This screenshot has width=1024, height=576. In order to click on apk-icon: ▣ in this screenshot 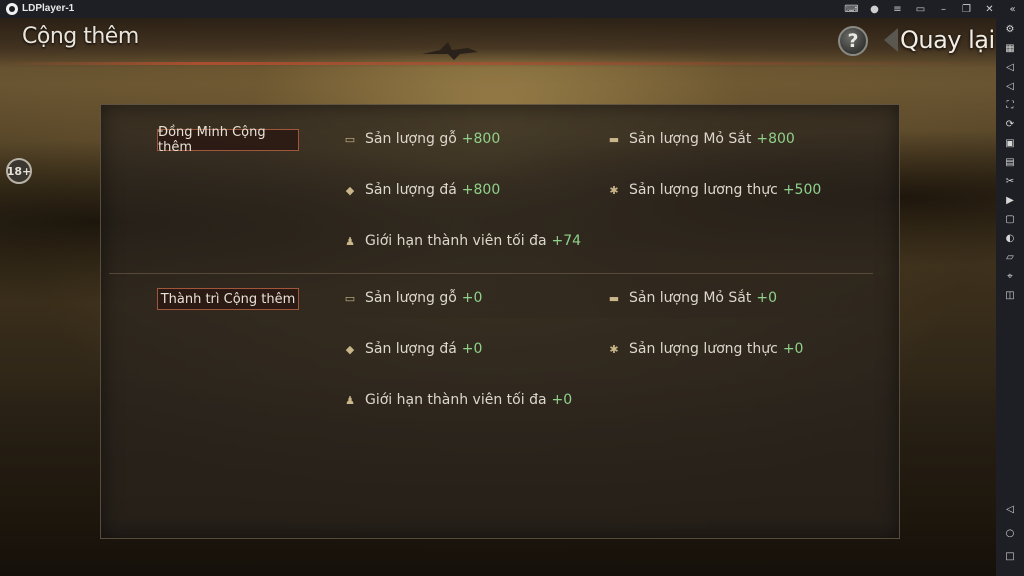, I will do `click(1010, 143)`.